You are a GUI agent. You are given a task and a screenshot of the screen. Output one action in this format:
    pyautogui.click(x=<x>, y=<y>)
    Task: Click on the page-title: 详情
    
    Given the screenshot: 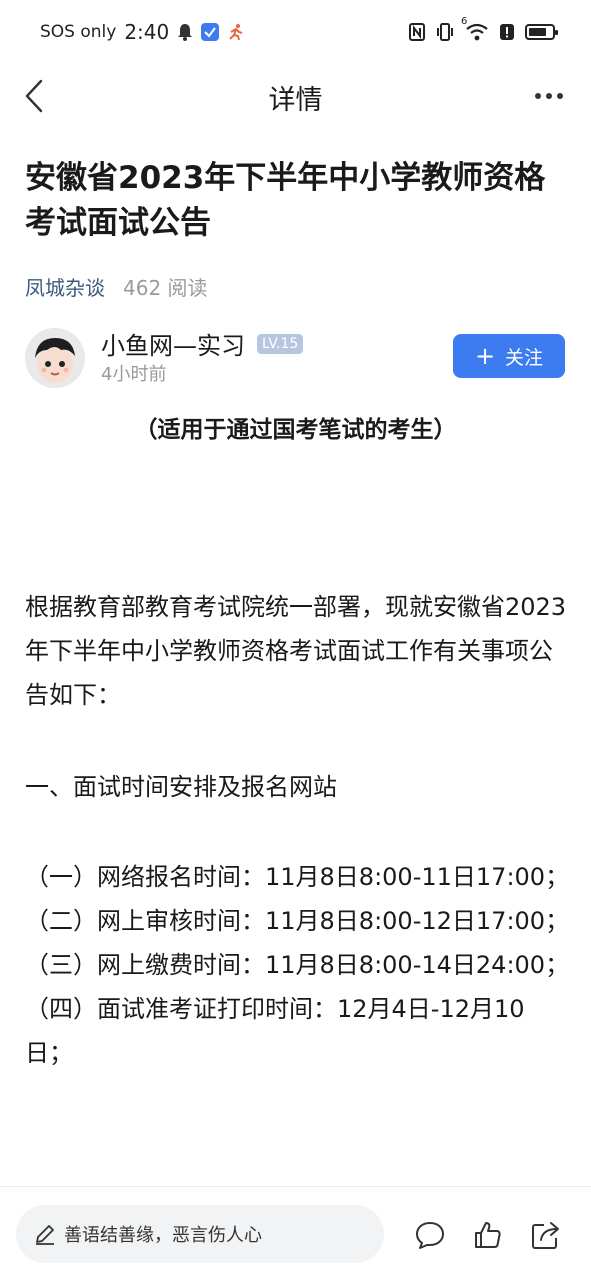 What is the action you would take?
    pyautogui.click(x=295, y=100)
    